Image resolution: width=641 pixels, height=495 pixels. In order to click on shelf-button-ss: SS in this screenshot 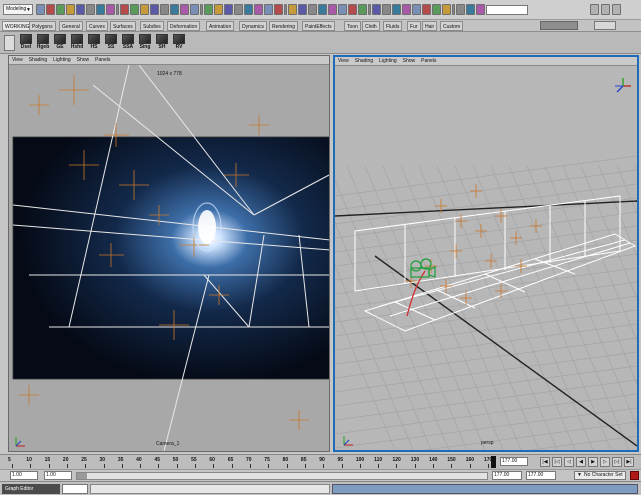, I will do `click(111, 42)`.